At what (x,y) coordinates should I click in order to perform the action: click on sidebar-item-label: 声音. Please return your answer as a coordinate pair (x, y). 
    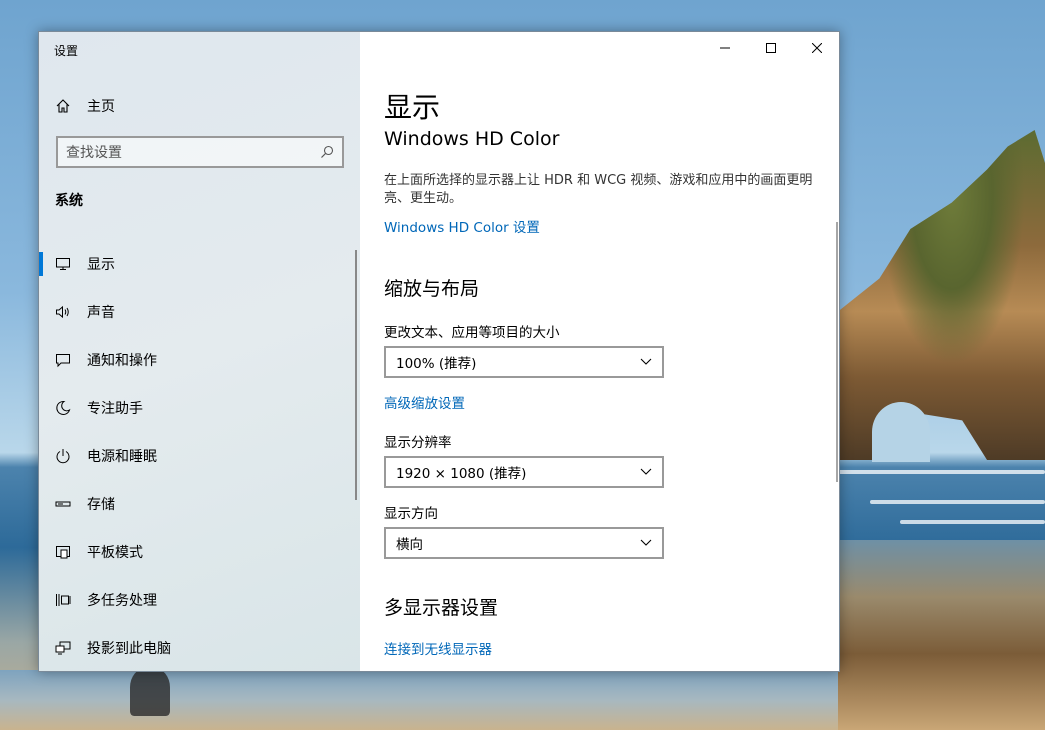
    Looking at the image, I should click on (101, 313).